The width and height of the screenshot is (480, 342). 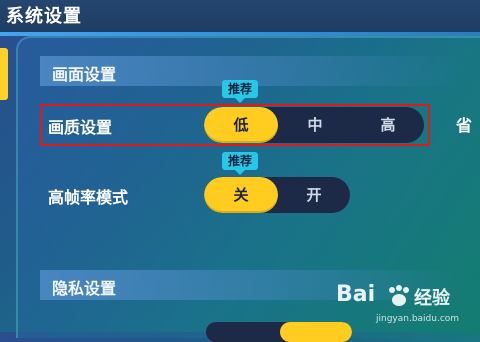 What do you see at coordinates (80, 127) in the screenshot?
I see `graphics-quality-label: 画质设置` at bounding box center [80, 127].